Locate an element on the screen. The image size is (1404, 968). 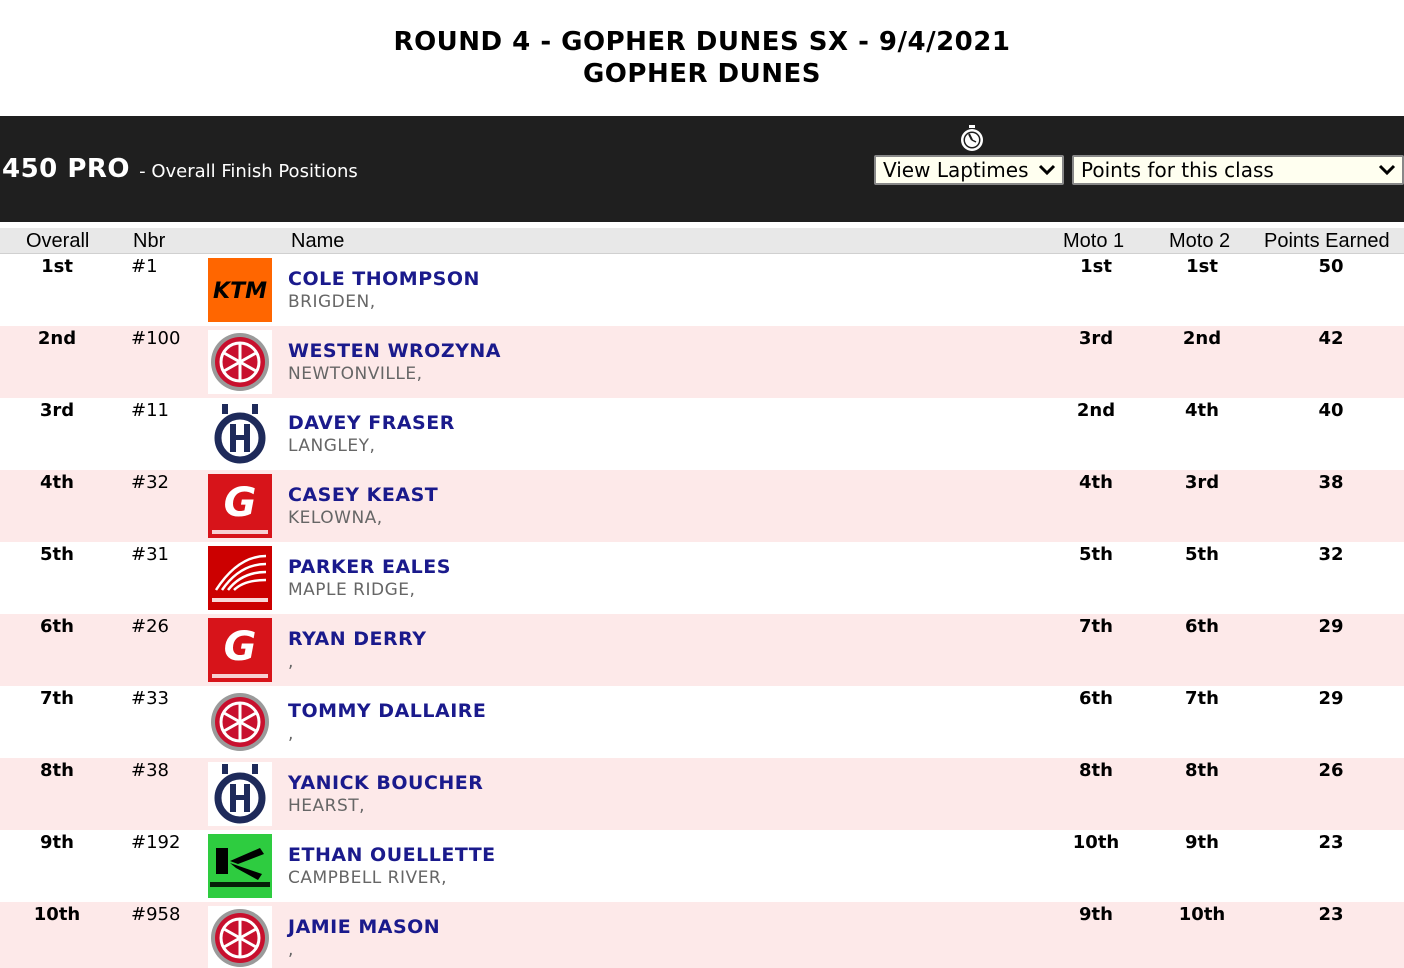
bike-number: #11 is located at coordinates (150, 410).